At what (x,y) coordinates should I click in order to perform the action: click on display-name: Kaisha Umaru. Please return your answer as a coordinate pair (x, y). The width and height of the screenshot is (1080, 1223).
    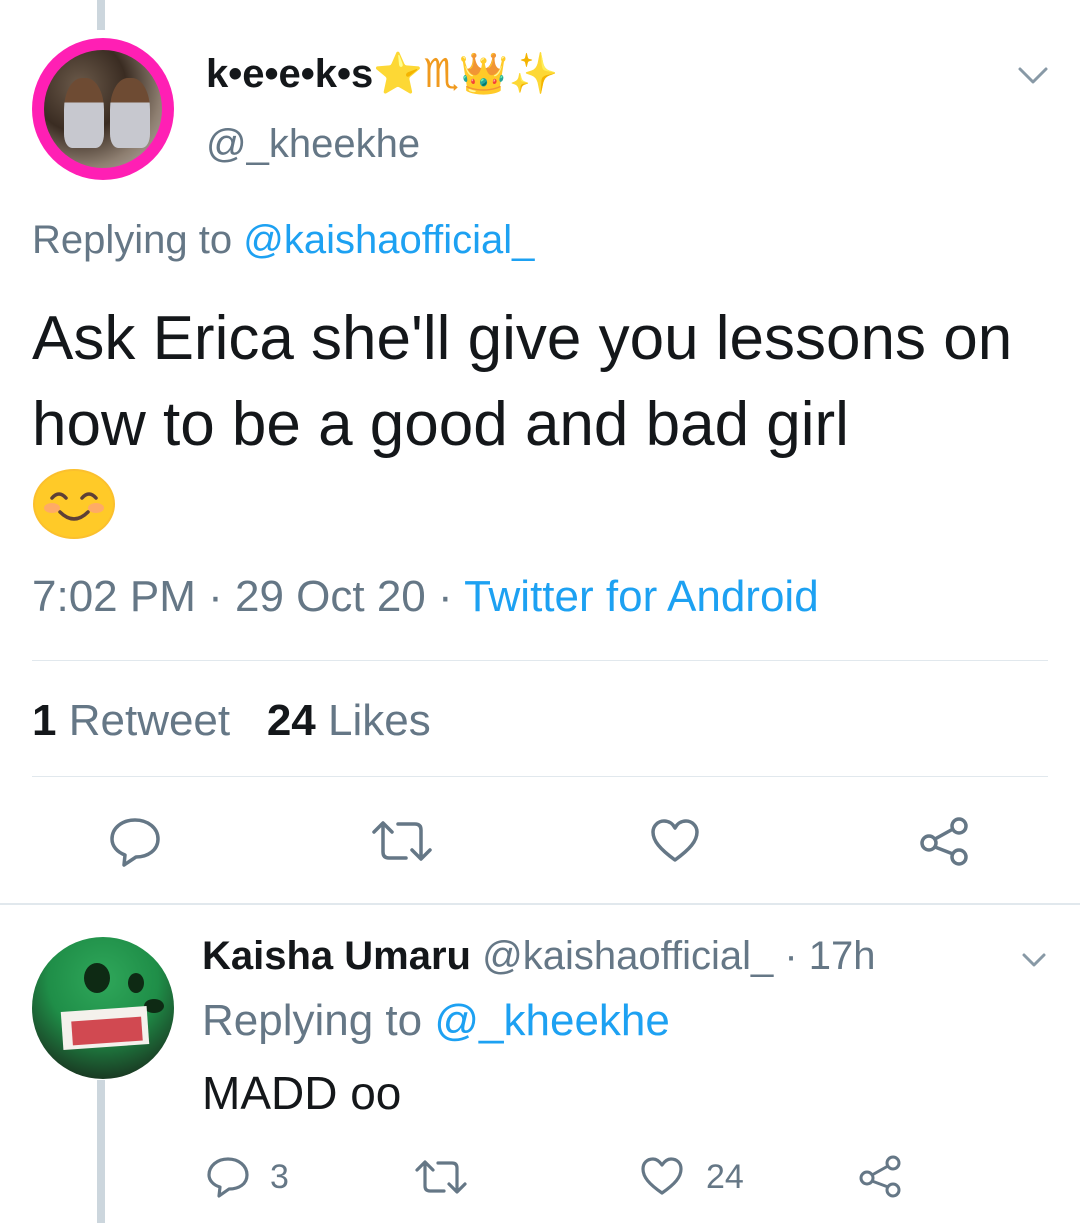
    Looking at the image, I should click on (336, 956).